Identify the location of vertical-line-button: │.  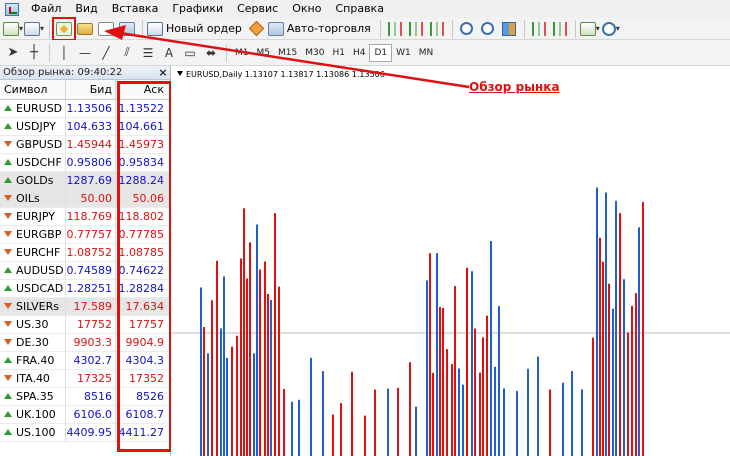
(64, 53).